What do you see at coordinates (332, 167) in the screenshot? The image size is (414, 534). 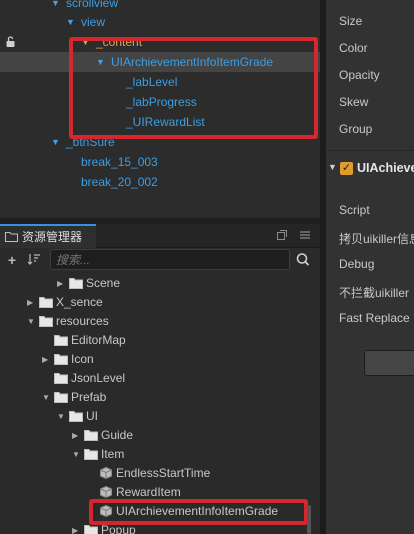 I see `collapse-arrow-icon: ▼` at bounding box center [332, 167].